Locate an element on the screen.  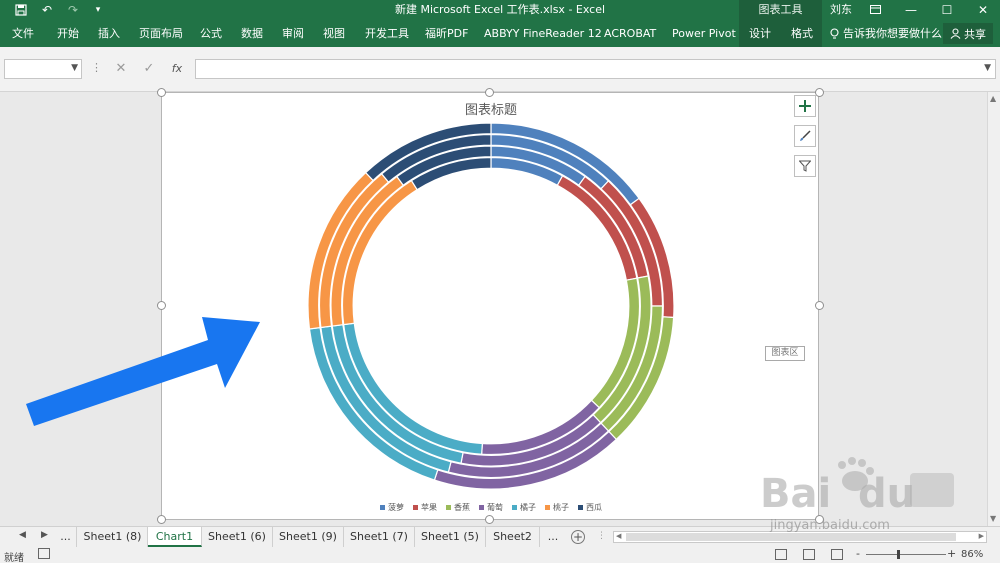
macro-record-icon is located at coordinates (44, 553).